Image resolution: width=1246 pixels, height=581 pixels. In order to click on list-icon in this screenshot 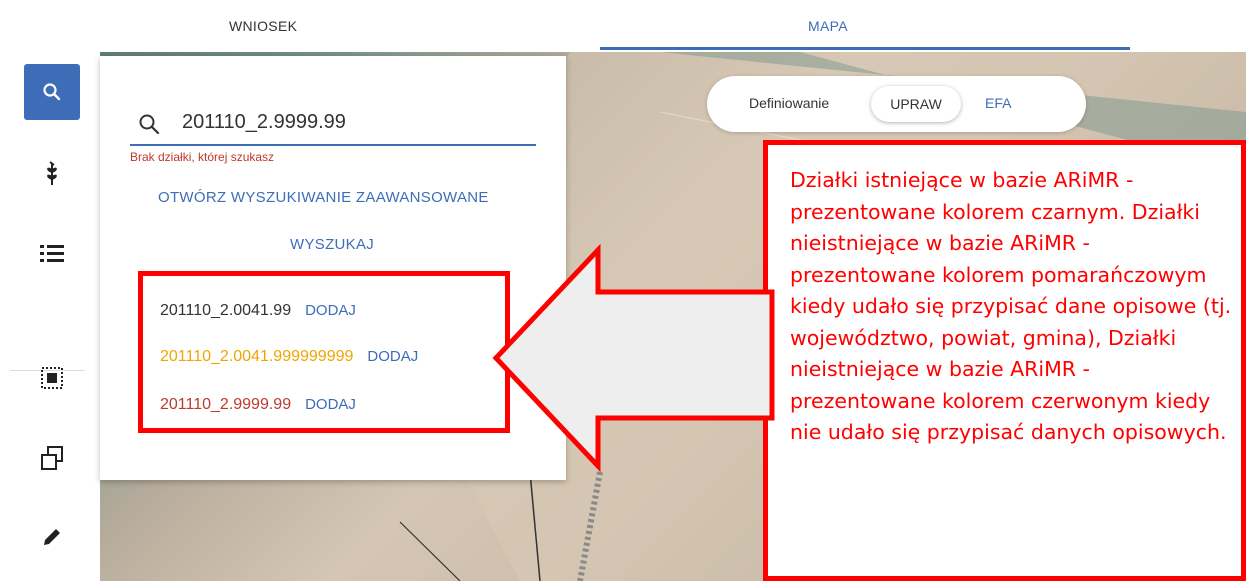, I will do `click(52, 253)`.